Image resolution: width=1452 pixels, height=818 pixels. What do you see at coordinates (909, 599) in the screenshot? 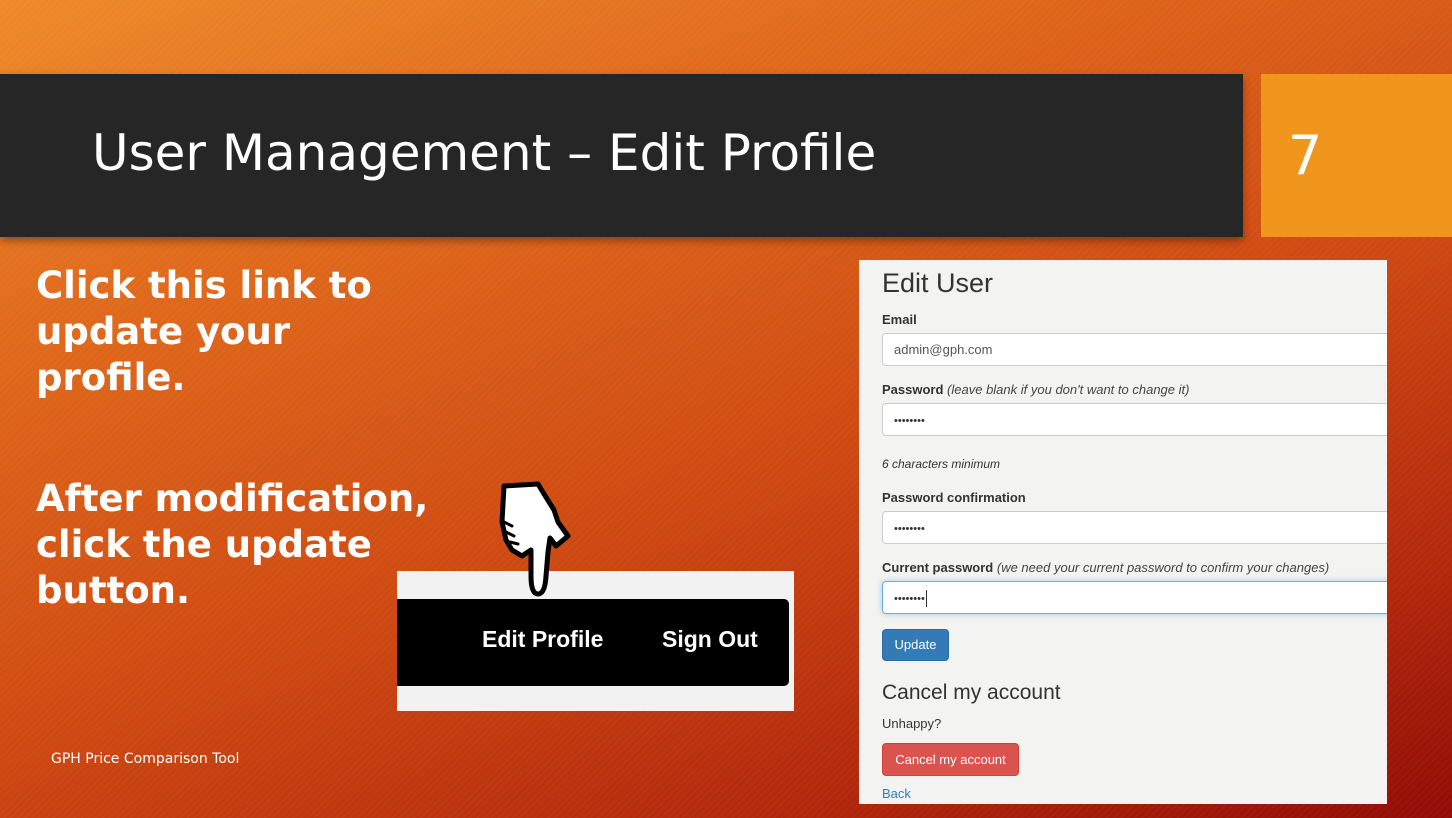
I see `current-password-value: ••••••••` at bounding box center [909, 599].